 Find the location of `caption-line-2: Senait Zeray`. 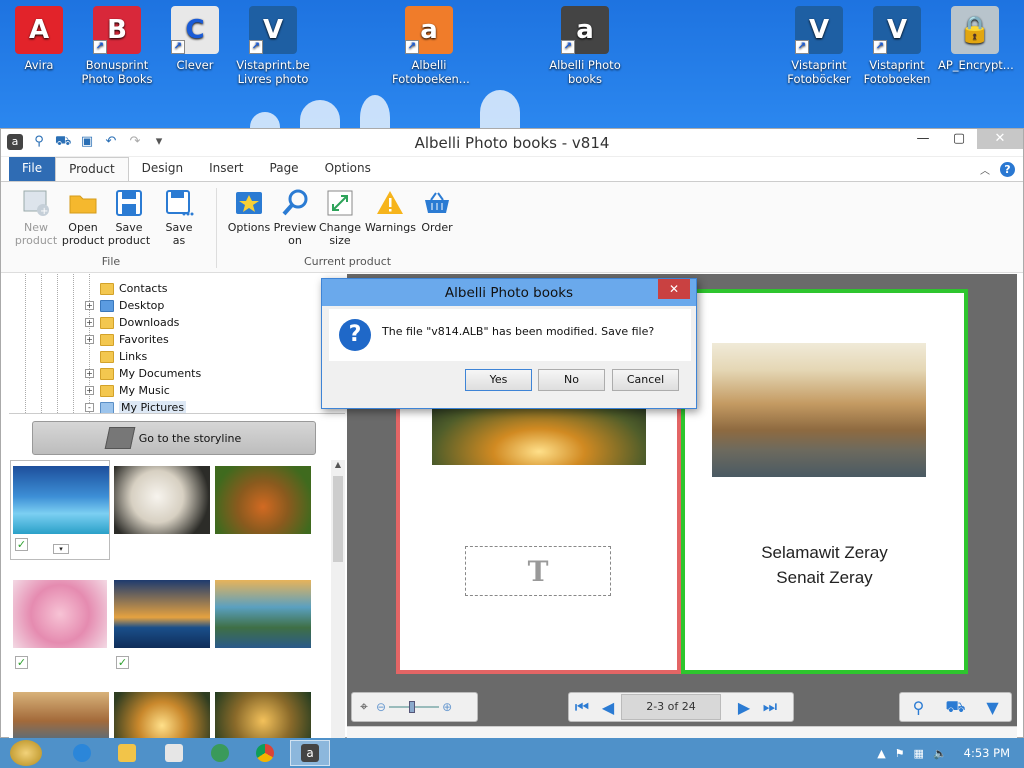

caption-line-2: Senait Zeray is located at coordinates (824, 578).